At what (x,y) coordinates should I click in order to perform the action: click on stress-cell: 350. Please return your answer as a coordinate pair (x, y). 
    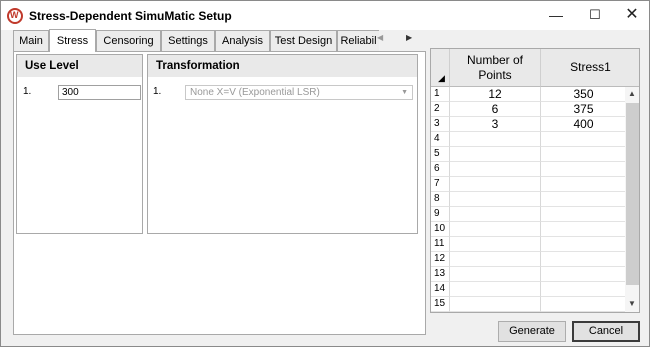
    Looking at the image, I should click on (583, 94).